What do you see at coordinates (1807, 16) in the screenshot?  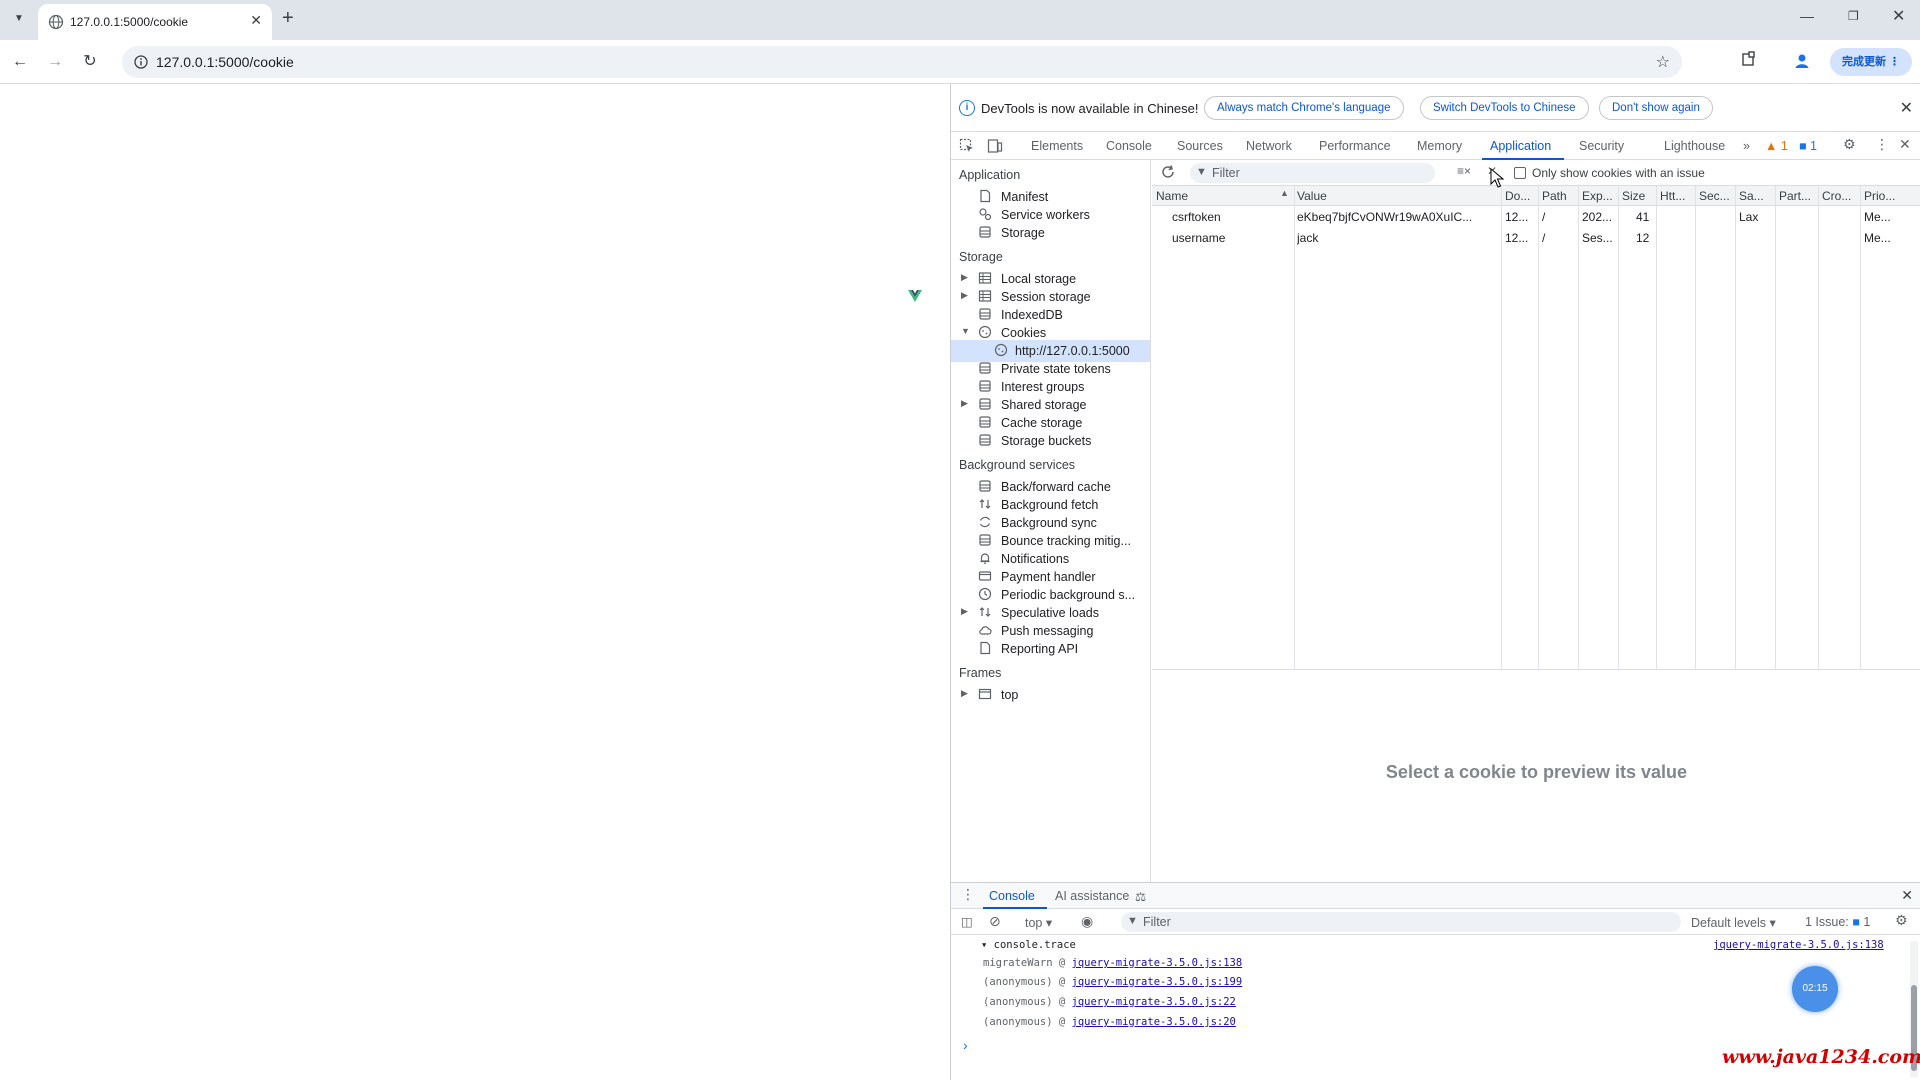 I see `minimize-icon: —` at bounding box center [1807, 16].